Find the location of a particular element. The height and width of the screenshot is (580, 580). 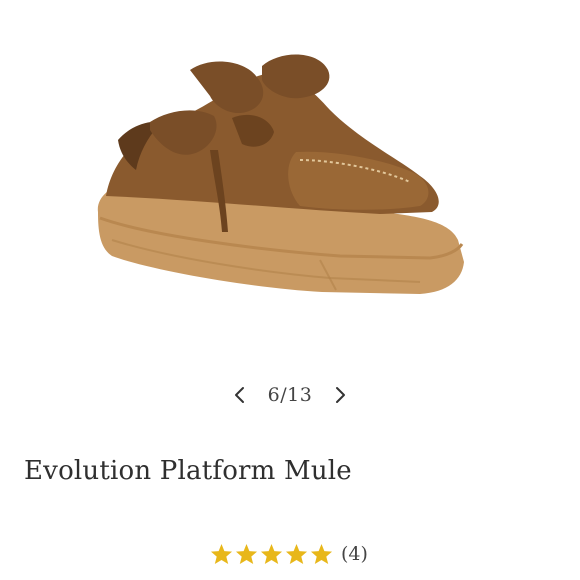

review-count: (4) is located at coordinates (354, 554).